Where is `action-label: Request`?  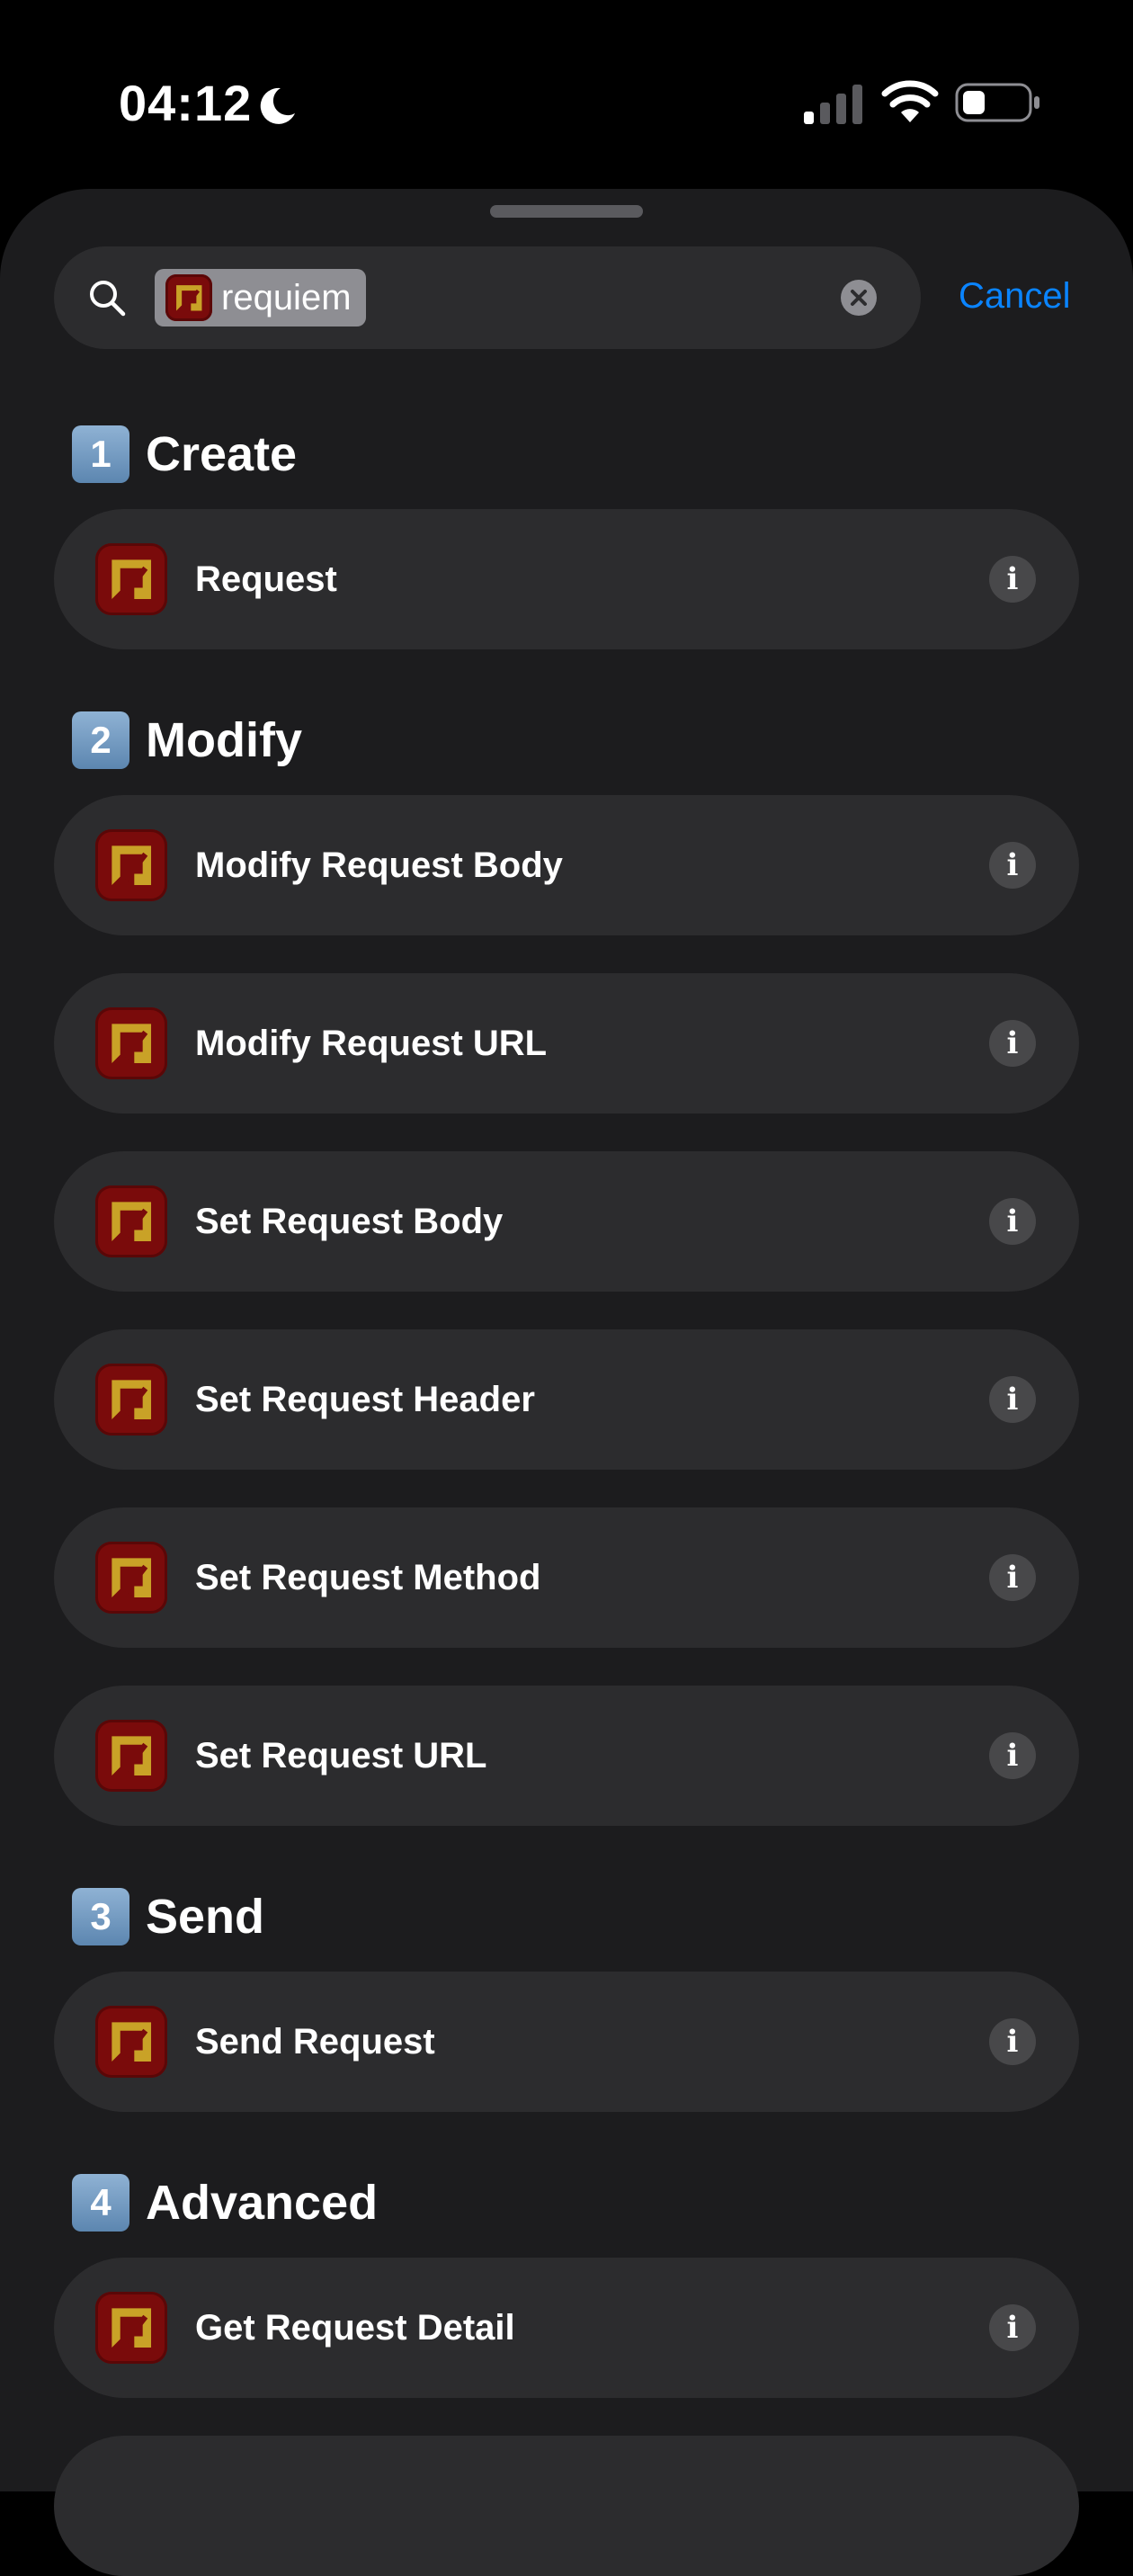
action-label: Request is located at coordinates (266, 579).